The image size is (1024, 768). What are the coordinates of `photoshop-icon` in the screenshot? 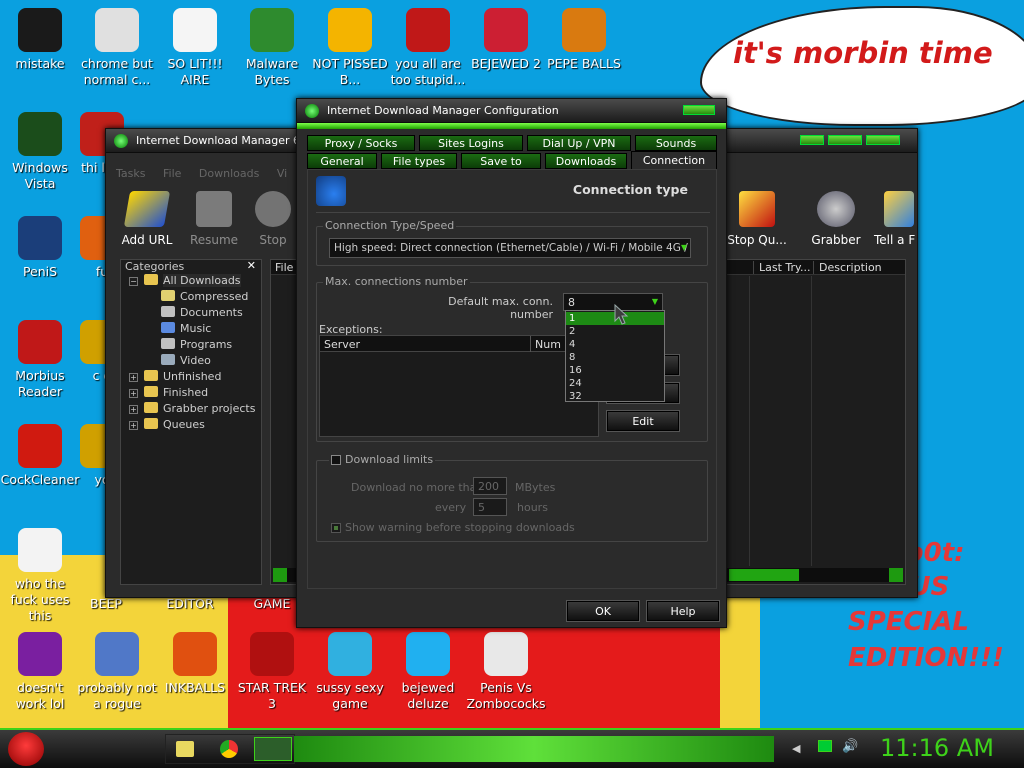 It's located at (40, 238).